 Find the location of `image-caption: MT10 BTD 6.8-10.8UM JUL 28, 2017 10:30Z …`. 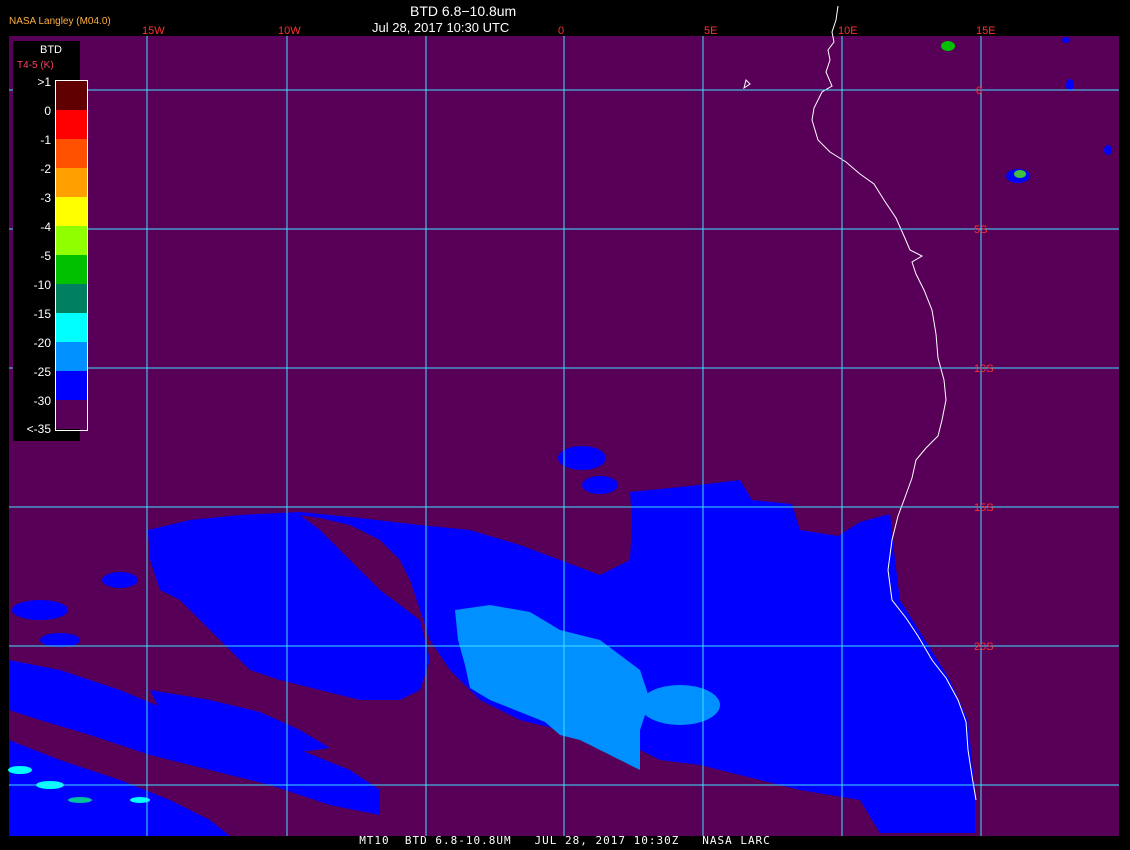

image-caption: MT10 BTD 6.8-10.8UM JUL 28, 2017 10:30Z … is located at coordinates (565, 840).